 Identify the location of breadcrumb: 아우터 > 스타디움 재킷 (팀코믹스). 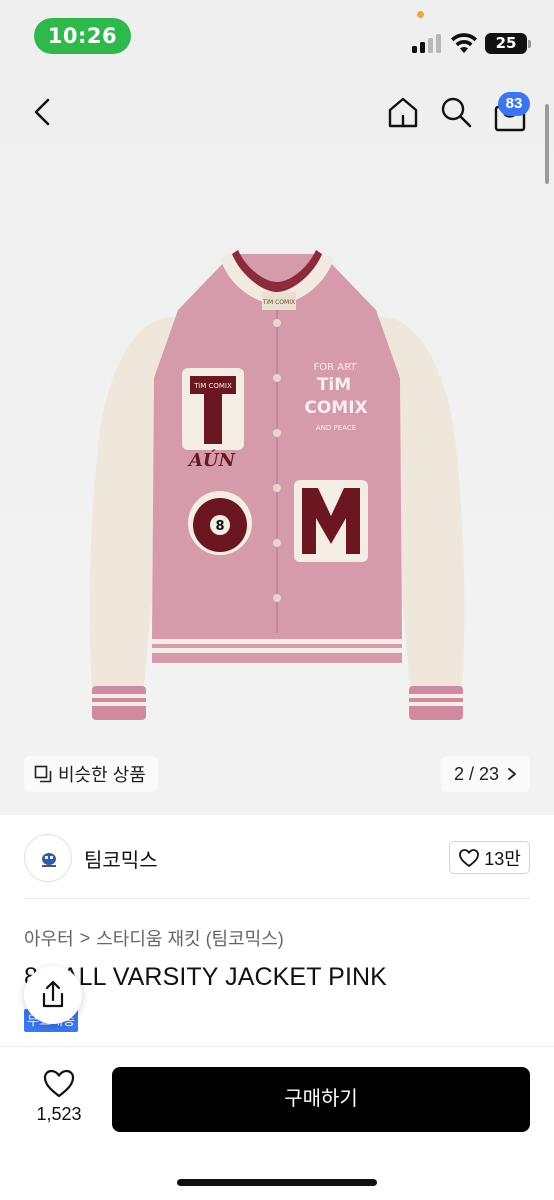
(154, 938).